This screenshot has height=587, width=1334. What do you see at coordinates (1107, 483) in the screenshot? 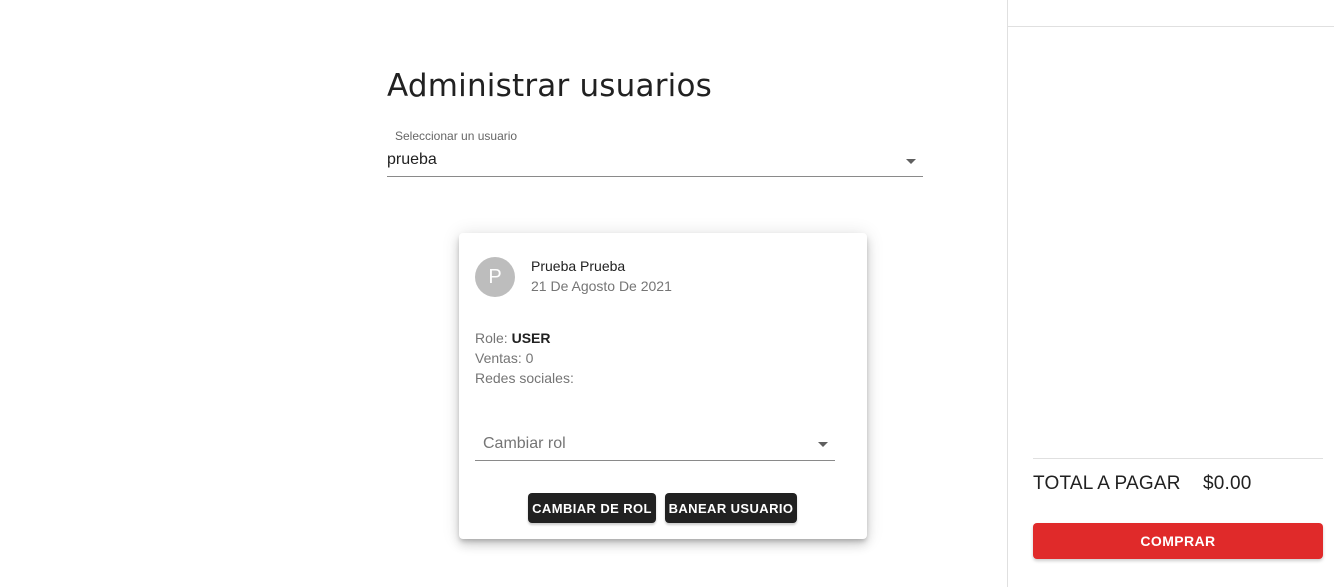
I see `total-label: TOTAL A PAGAR` at bounding box center [1107, 483].